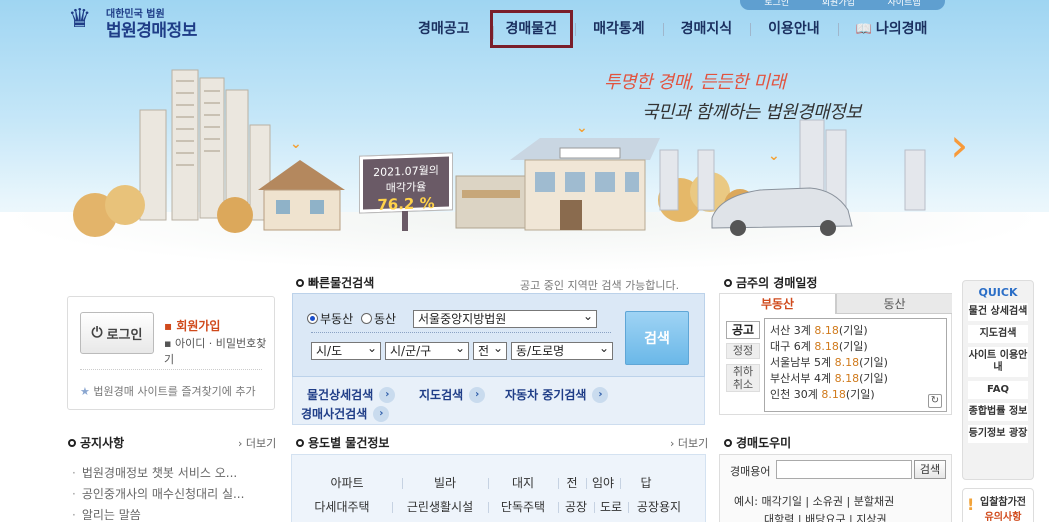 The image size is (1049, 522). What do you see at coordinates (901, 29) in the screenshot?
I see `nav-my-auction-label: 나의경매` at bounding box center [901, 29].